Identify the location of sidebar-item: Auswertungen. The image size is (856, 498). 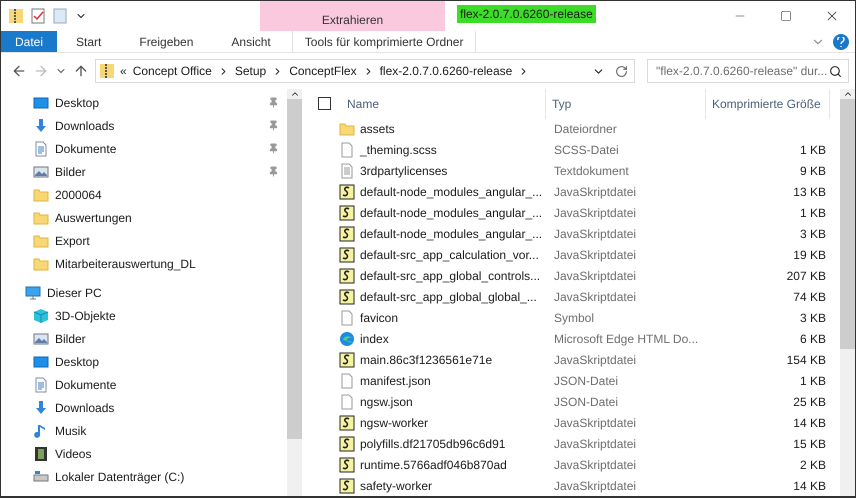
(144, 217).